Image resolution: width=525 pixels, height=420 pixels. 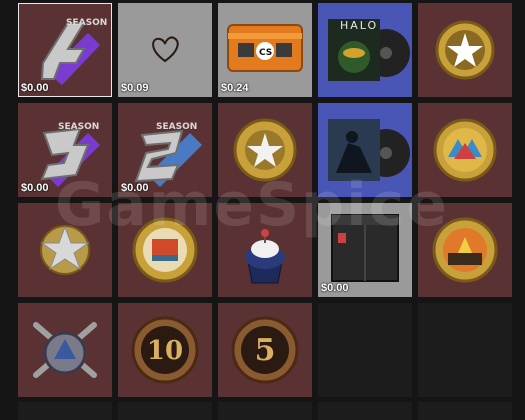 I want to click on svg-text: 10, so click(x=165, y=351).